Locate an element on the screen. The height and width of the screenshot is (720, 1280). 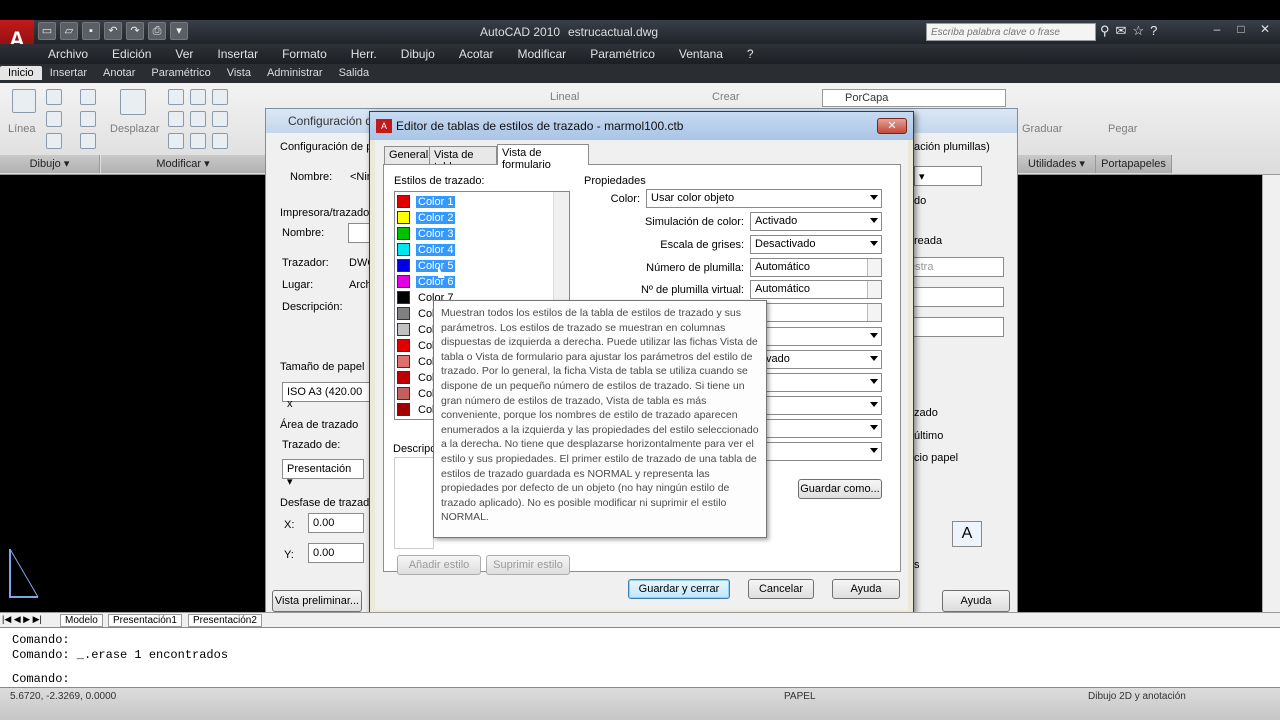
menu-insertar: Insertar is located at coordinates (237, 54).